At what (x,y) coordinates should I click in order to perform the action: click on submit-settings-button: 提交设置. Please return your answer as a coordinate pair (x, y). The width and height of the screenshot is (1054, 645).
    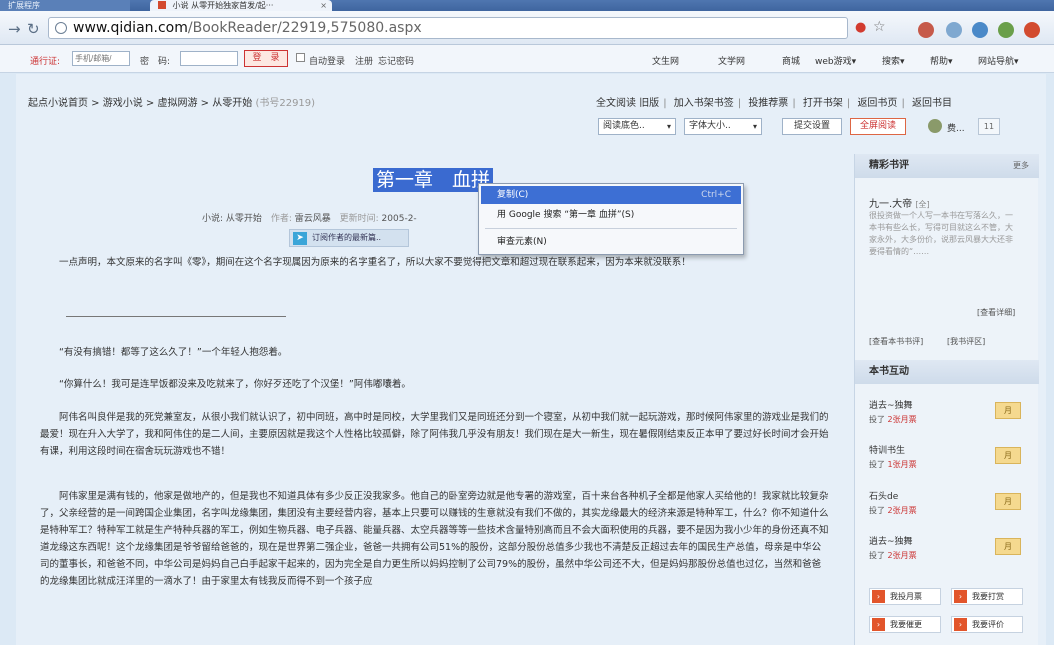
    Looking at the image, I should click on (812, 126).